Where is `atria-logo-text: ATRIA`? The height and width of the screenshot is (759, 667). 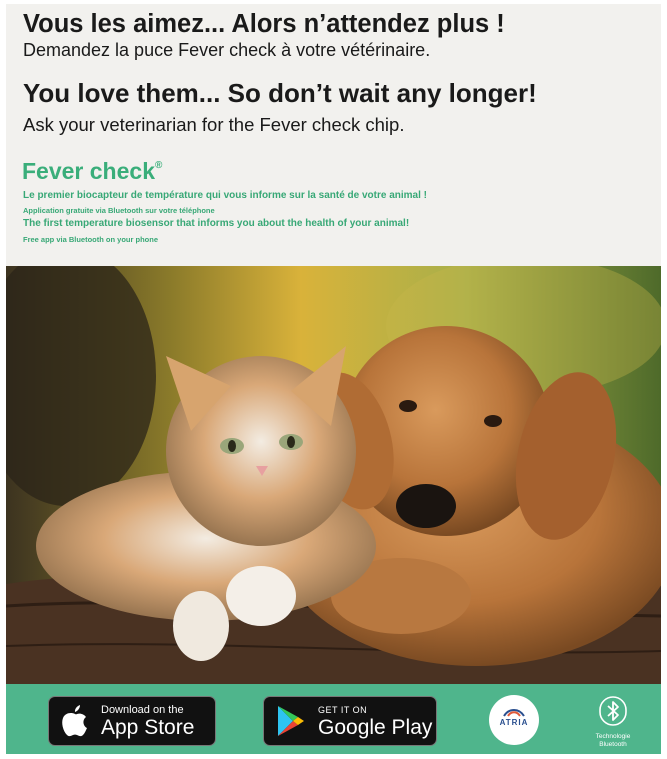 atria-logo-text: ATRIA is located at coordinates (514, 722).